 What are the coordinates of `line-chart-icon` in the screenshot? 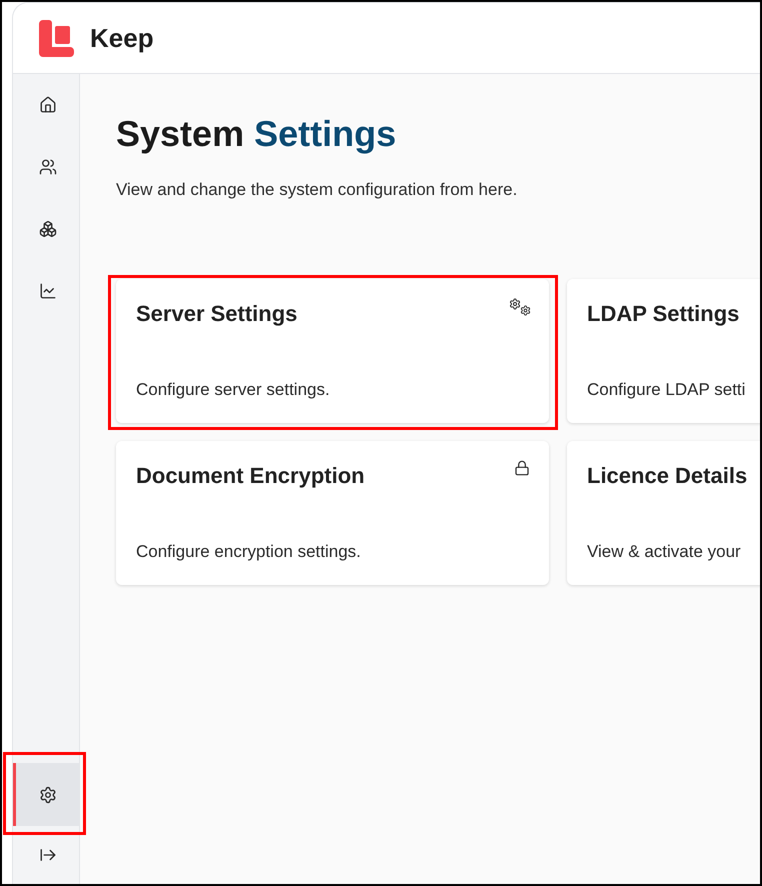 It's located at (47, 291).